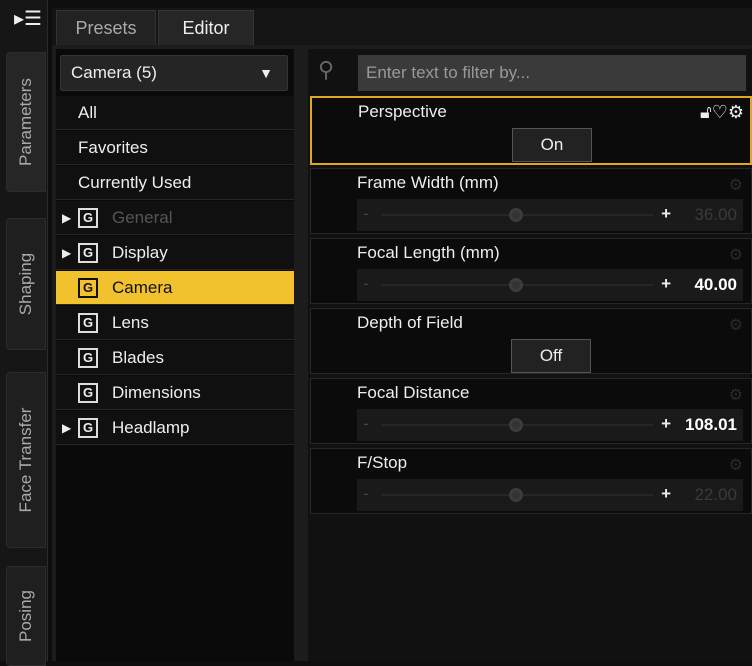 This screenshot has height=666, width=752. What do you see at coordinates (402, 27) in the screenshot?
I see `tab-bar: Presets Editor` at bounding box center [402, 27].